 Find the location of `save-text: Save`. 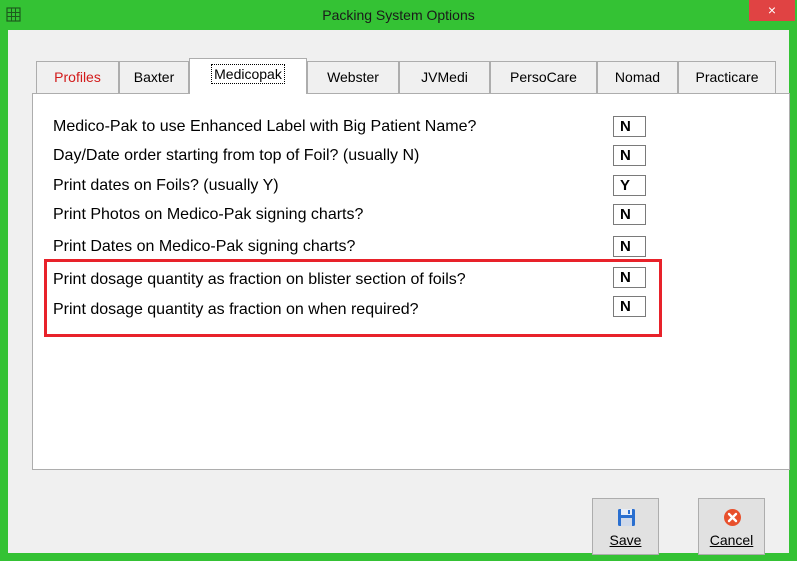

save-text: Save is located at coordinates (625, 540).